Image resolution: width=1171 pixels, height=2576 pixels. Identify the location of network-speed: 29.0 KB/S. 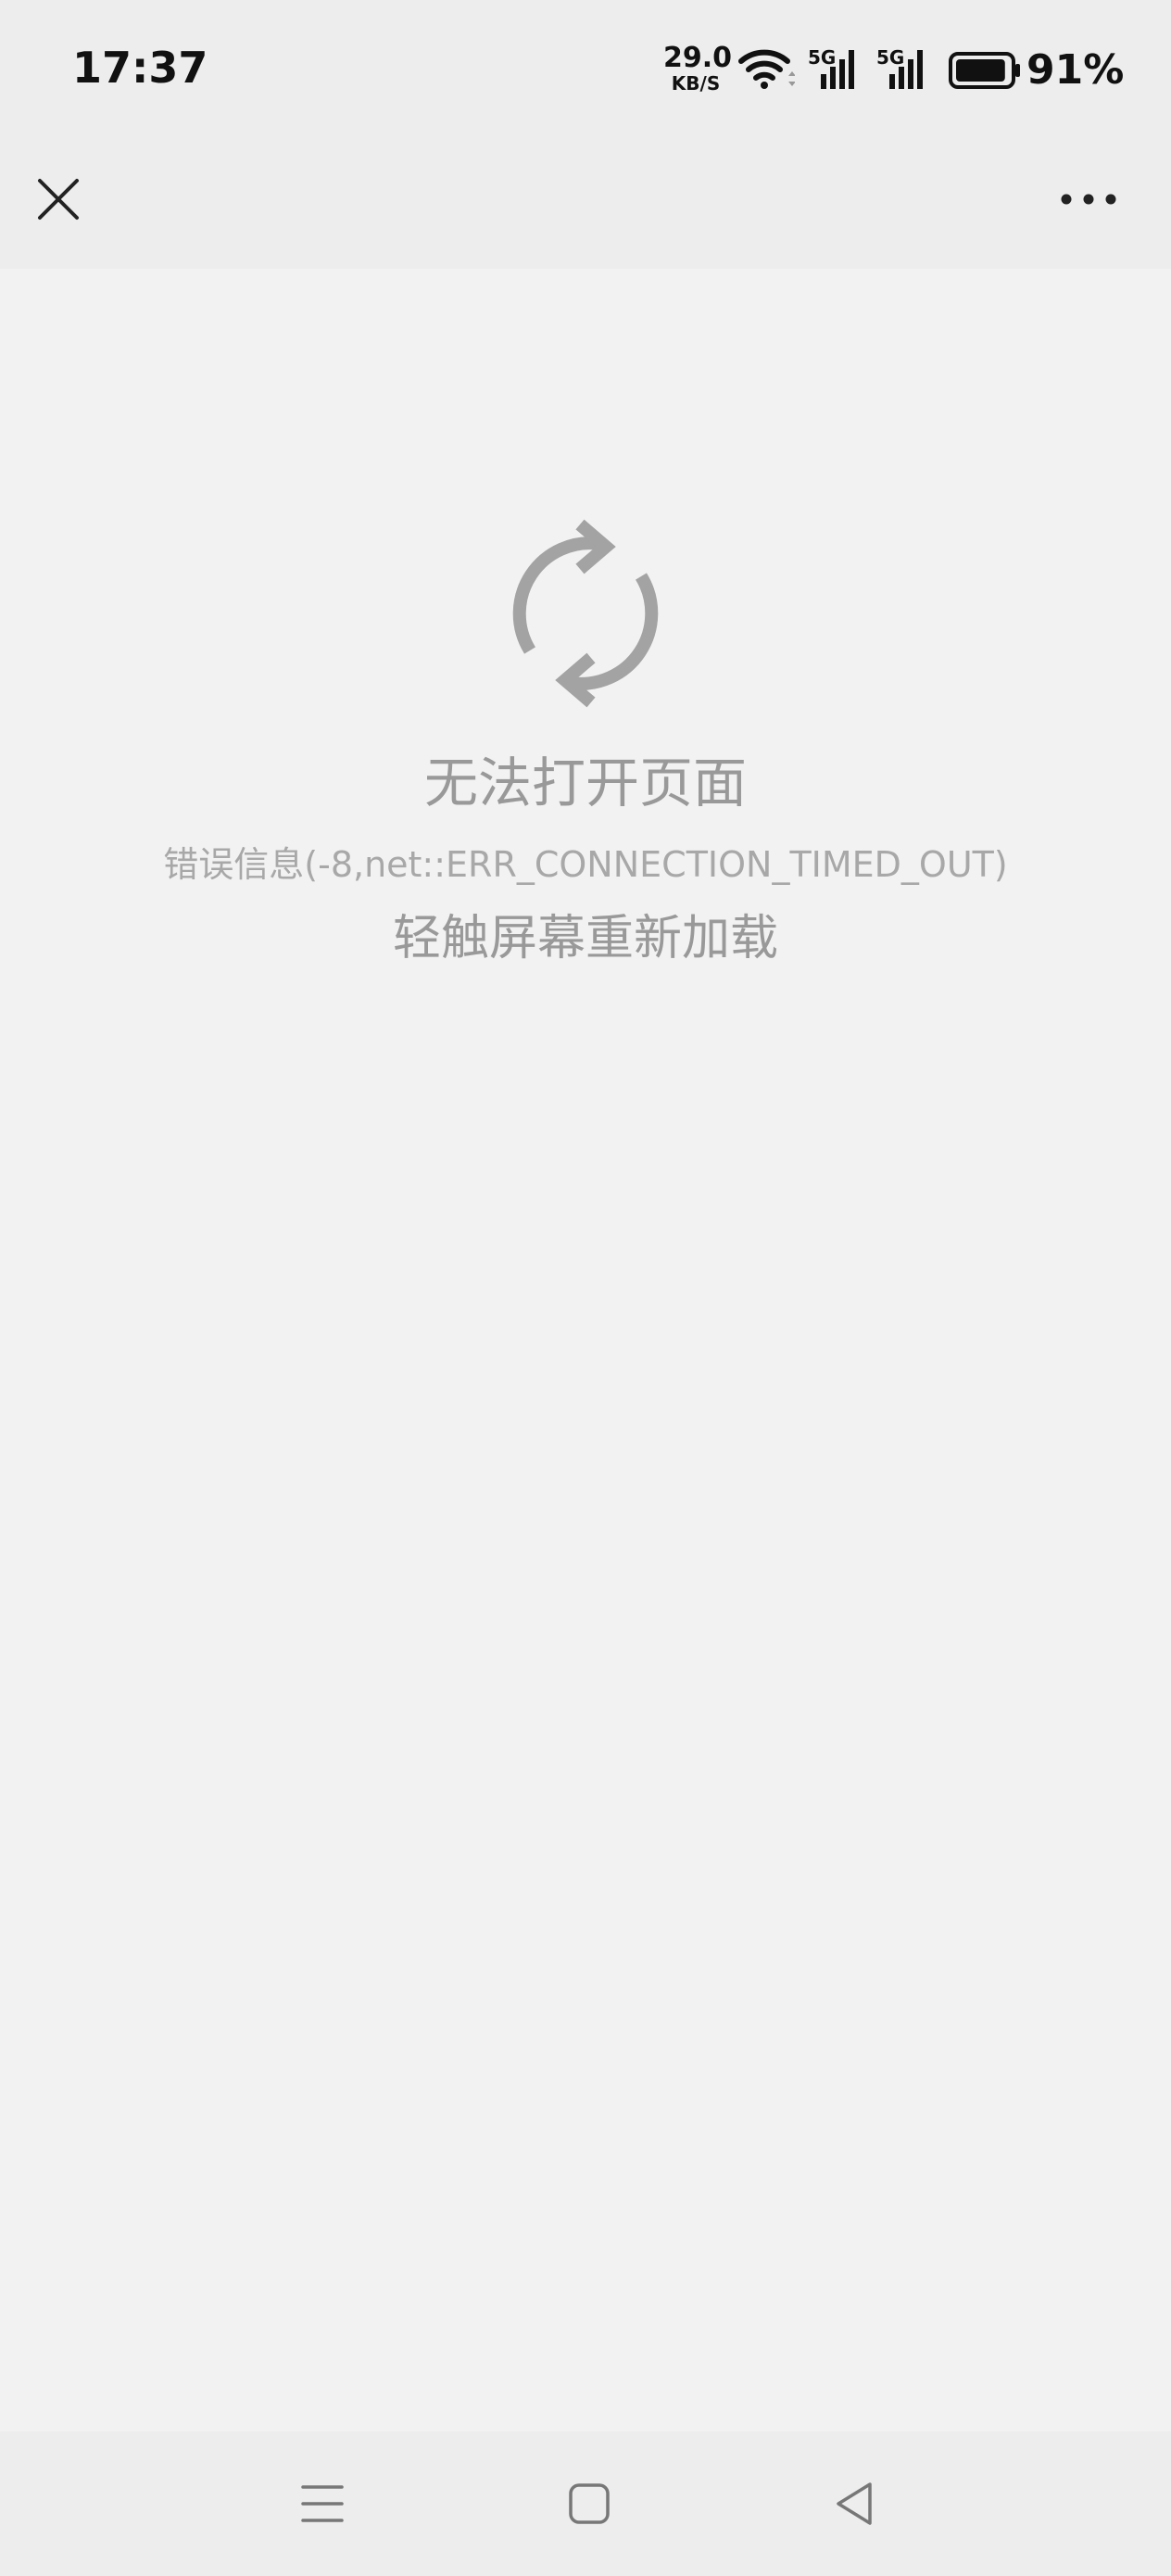
(698, 68).